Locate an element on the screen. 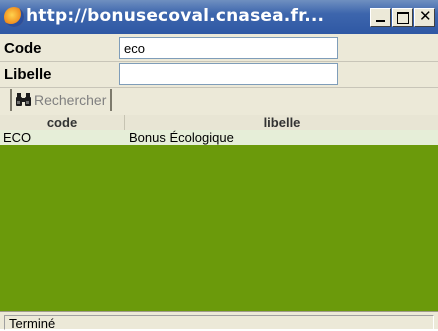  cell-code: ECO is located at coordinates (17, 137).